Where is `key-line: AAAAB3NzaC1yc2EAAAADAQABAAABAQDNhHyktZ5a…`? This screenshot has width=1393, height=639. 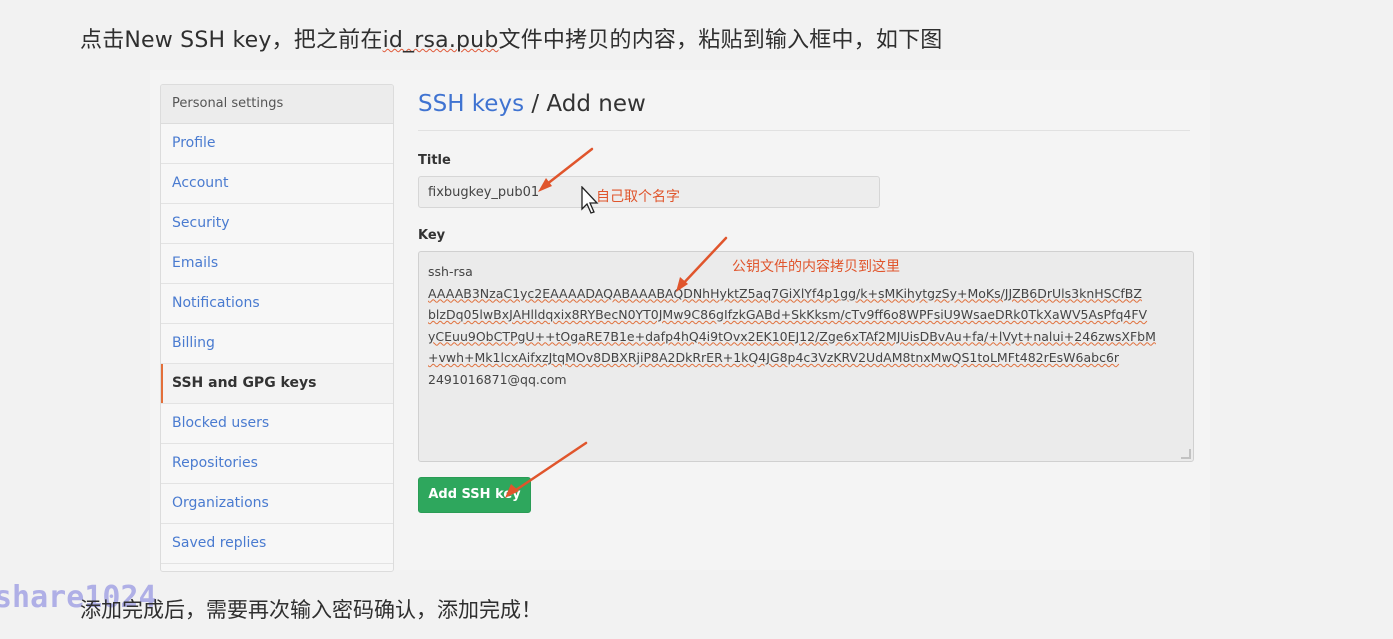
key-line: AAAAB3NzaC1yc2EAAAADAQABAAABAQDNhHyktZ5a… is located at coordinates (785, 293).